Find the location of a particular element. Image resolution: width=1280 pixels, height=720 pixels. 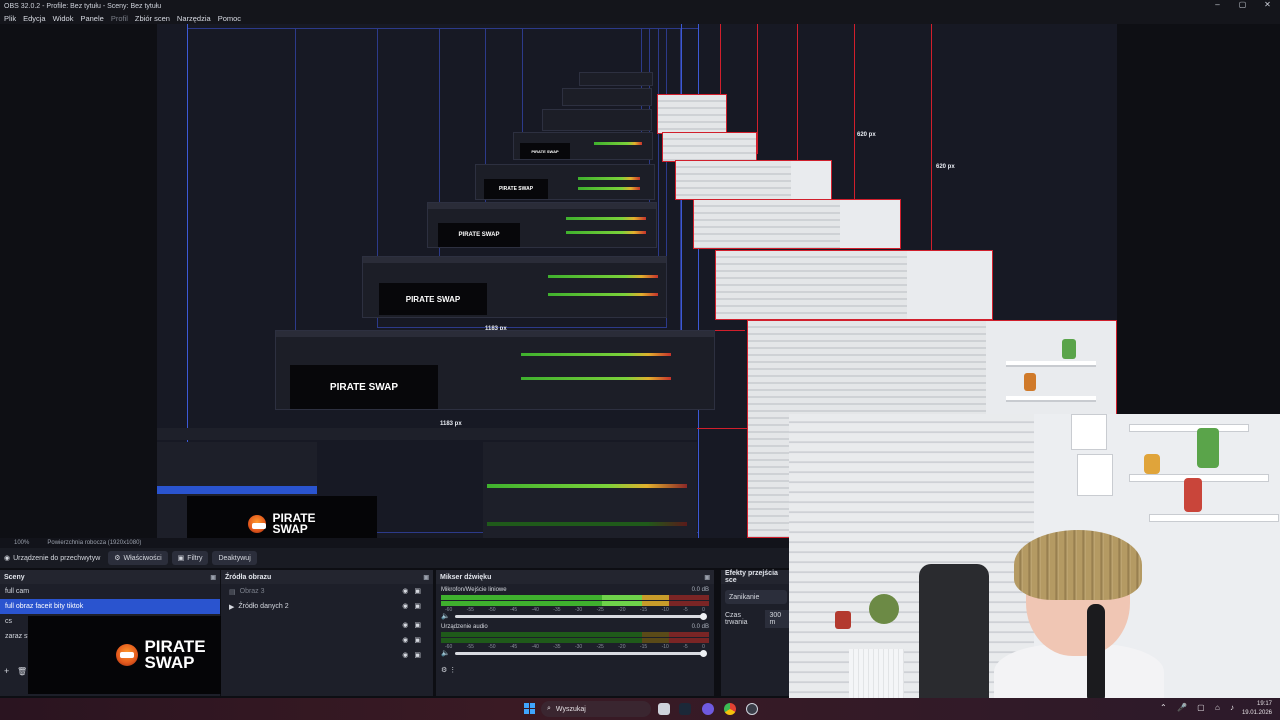

clock: 19:17 19.01.2026 is located at coordinates (1257, 709).